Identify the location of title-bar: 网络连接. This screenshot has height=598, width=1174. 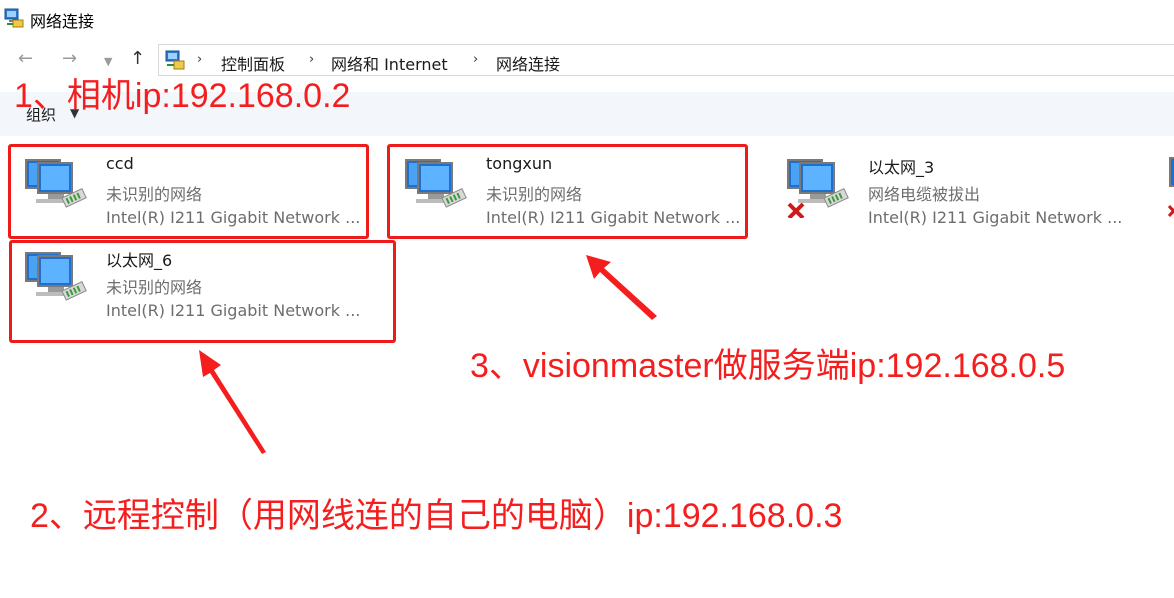
(587, 19).